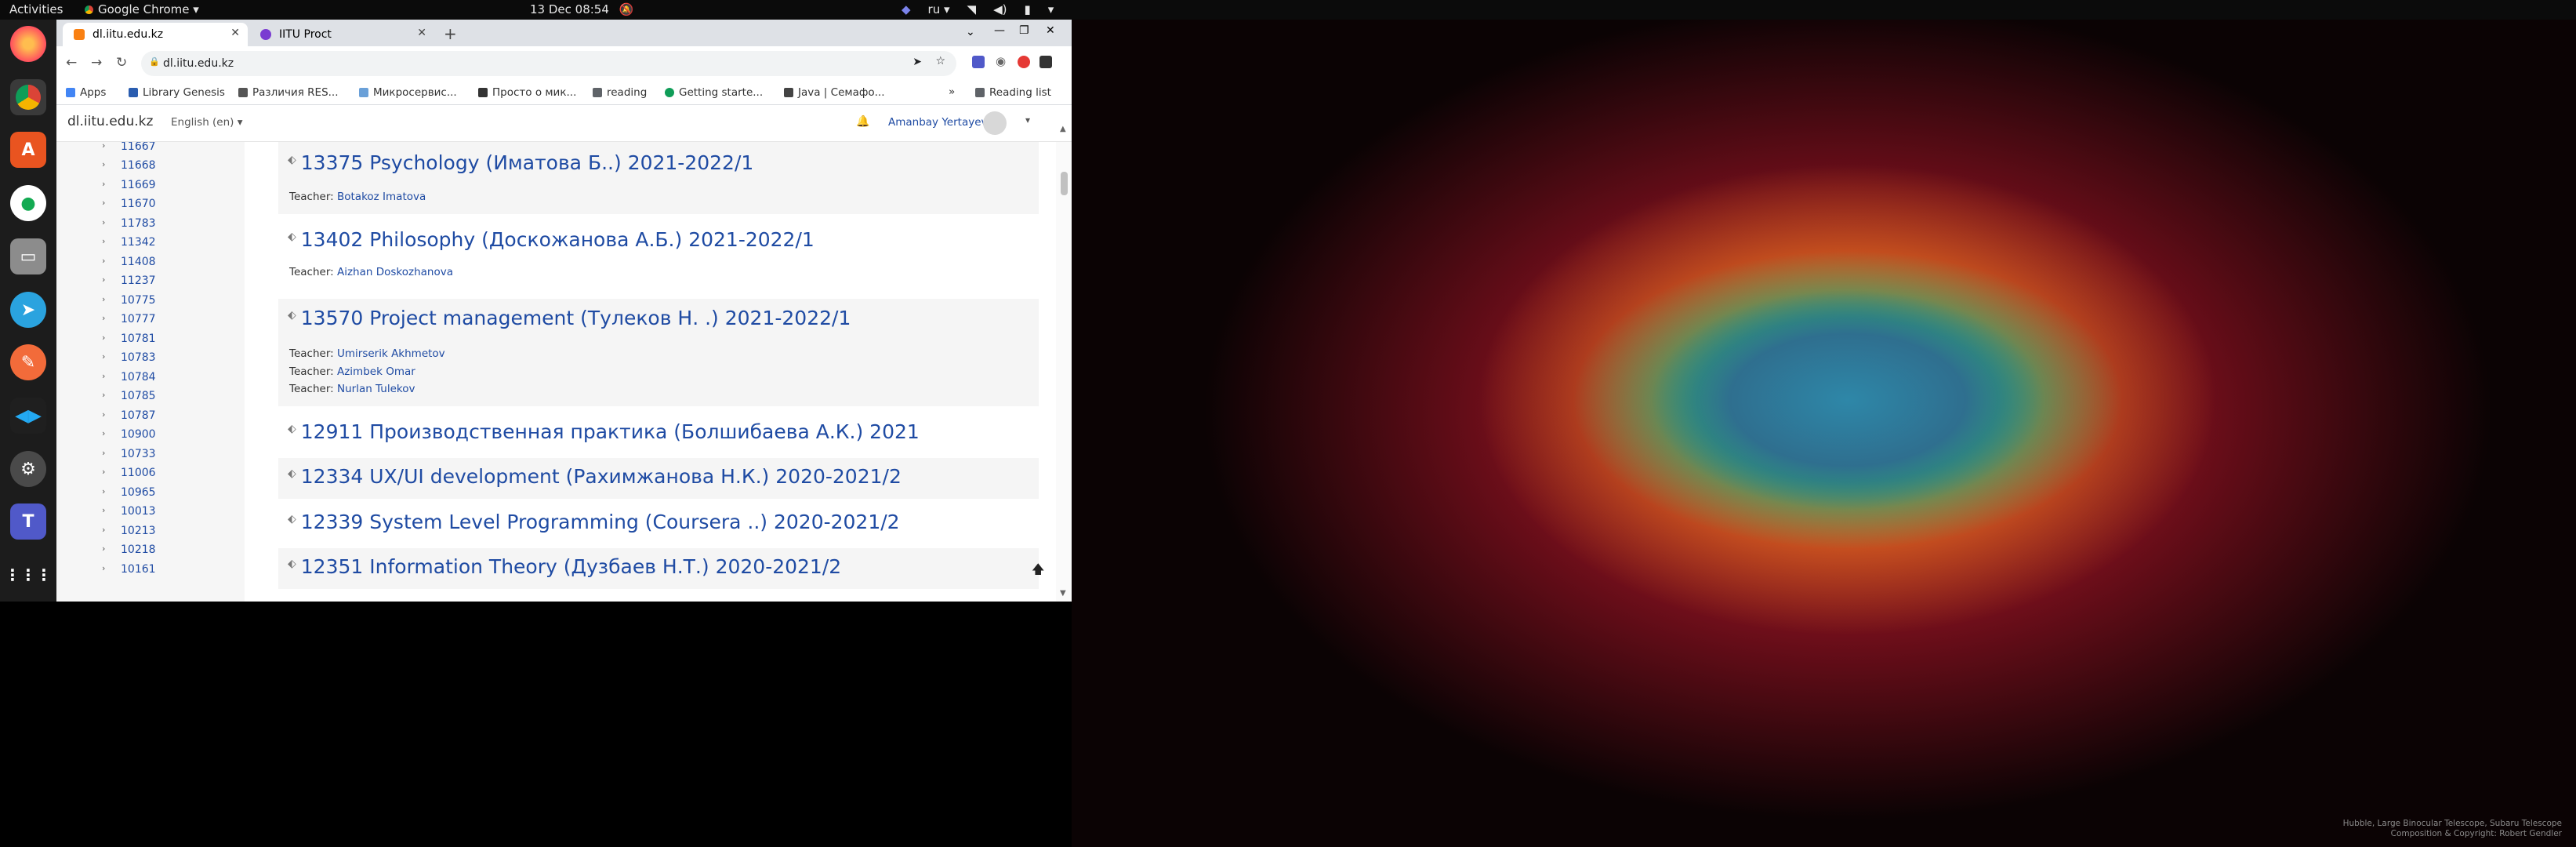 The height and width of the screenshot is (847, 2576). I want to click on tree-item: › 10161, so click(150, 570).